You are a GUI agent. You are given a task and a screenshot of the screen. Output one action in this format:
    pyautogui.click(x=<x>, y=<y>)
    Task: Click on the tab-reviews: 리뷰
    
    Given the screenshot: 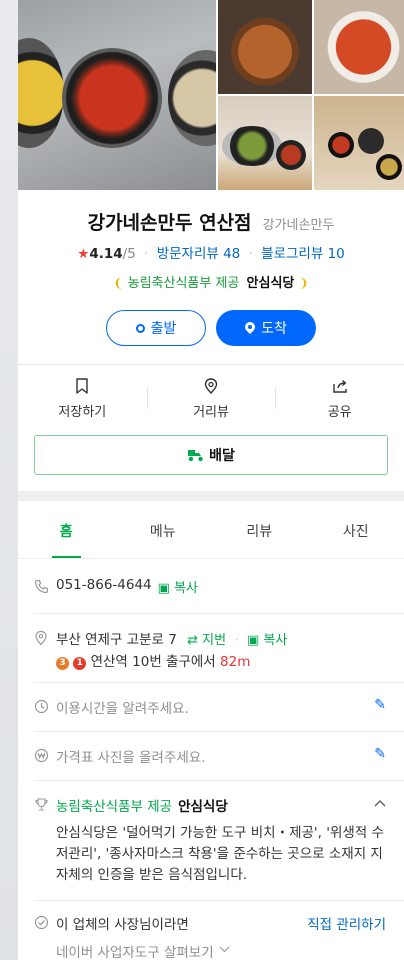 What is the action you would take?
    pyautogui.click(x=259, y=529)
    